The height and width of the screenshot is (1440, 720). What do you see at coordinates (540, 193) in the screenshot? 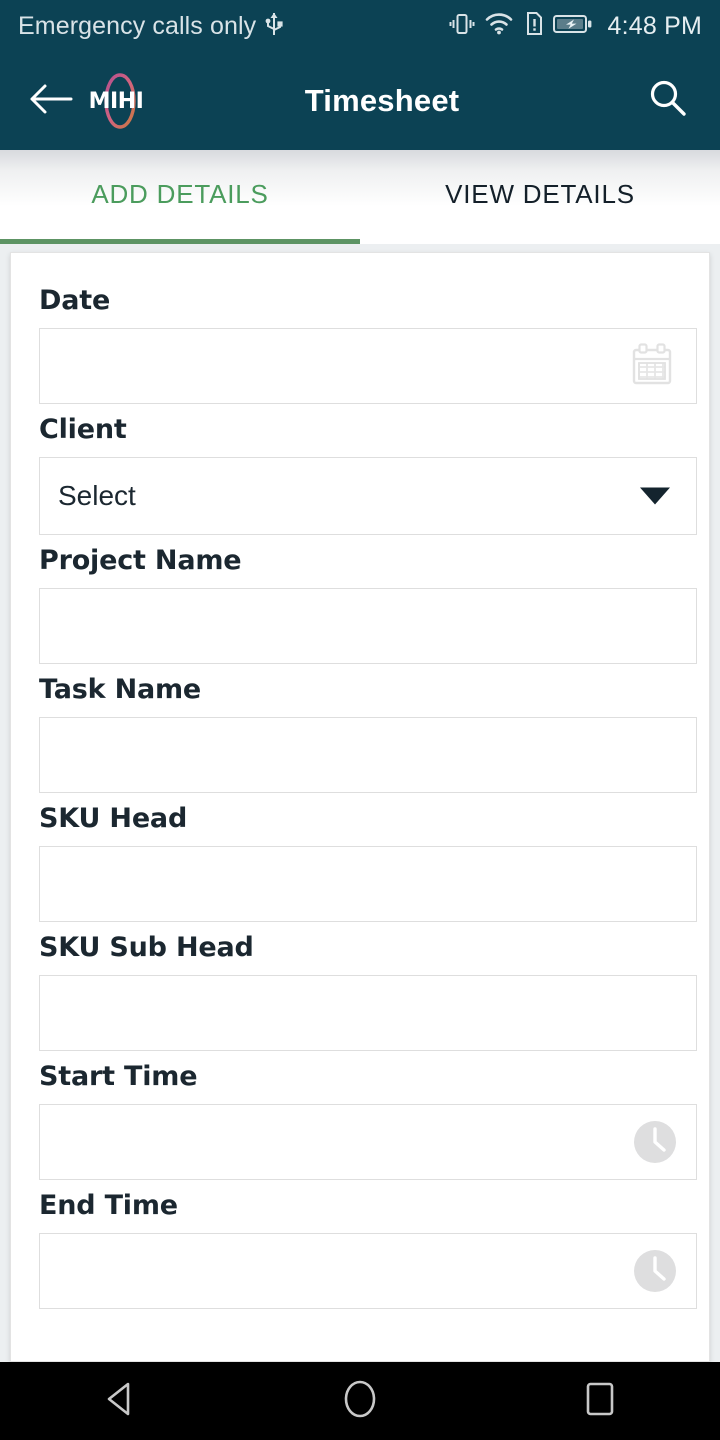
I see `tab-view-details-label: VIEW DETAILS` at bounding box center [540, 193].